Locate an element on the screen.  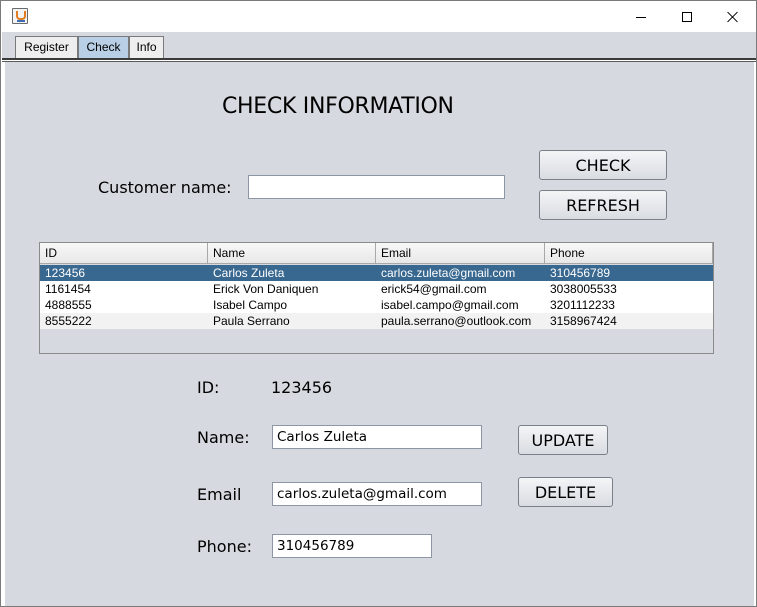
id-label: ID: is located at coordinates (208, 387).